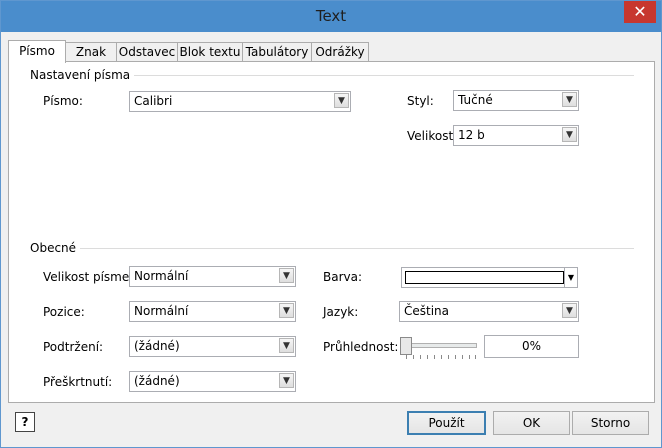 The height and width of the screenshot is (448, 662). I want to click on strikethrough-combo: (žádné) ▼, so click(212, 381).